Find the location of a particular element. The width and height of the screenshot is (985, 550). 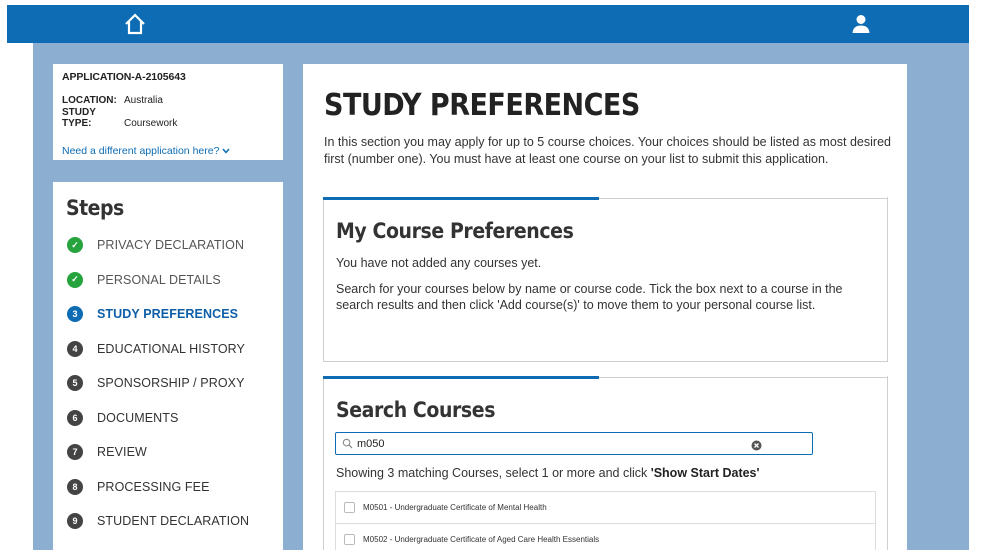

course-search-input is located at coordinates (557, 443).